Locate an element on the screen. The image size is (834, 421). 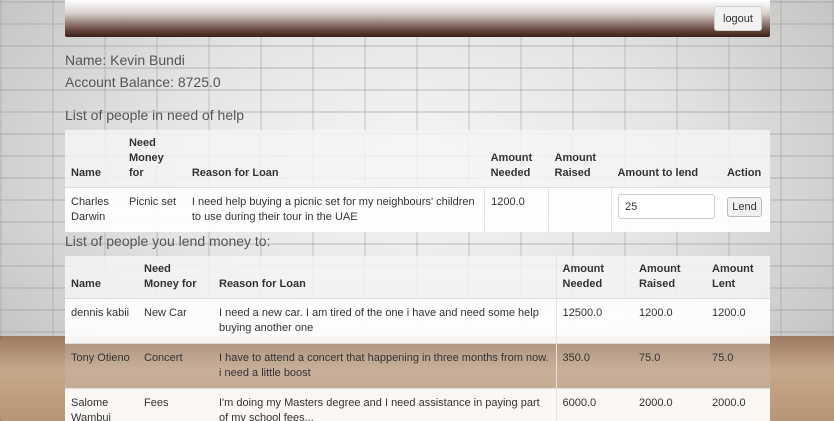
amount-to-lend-input is located at coordinates (666, 206).